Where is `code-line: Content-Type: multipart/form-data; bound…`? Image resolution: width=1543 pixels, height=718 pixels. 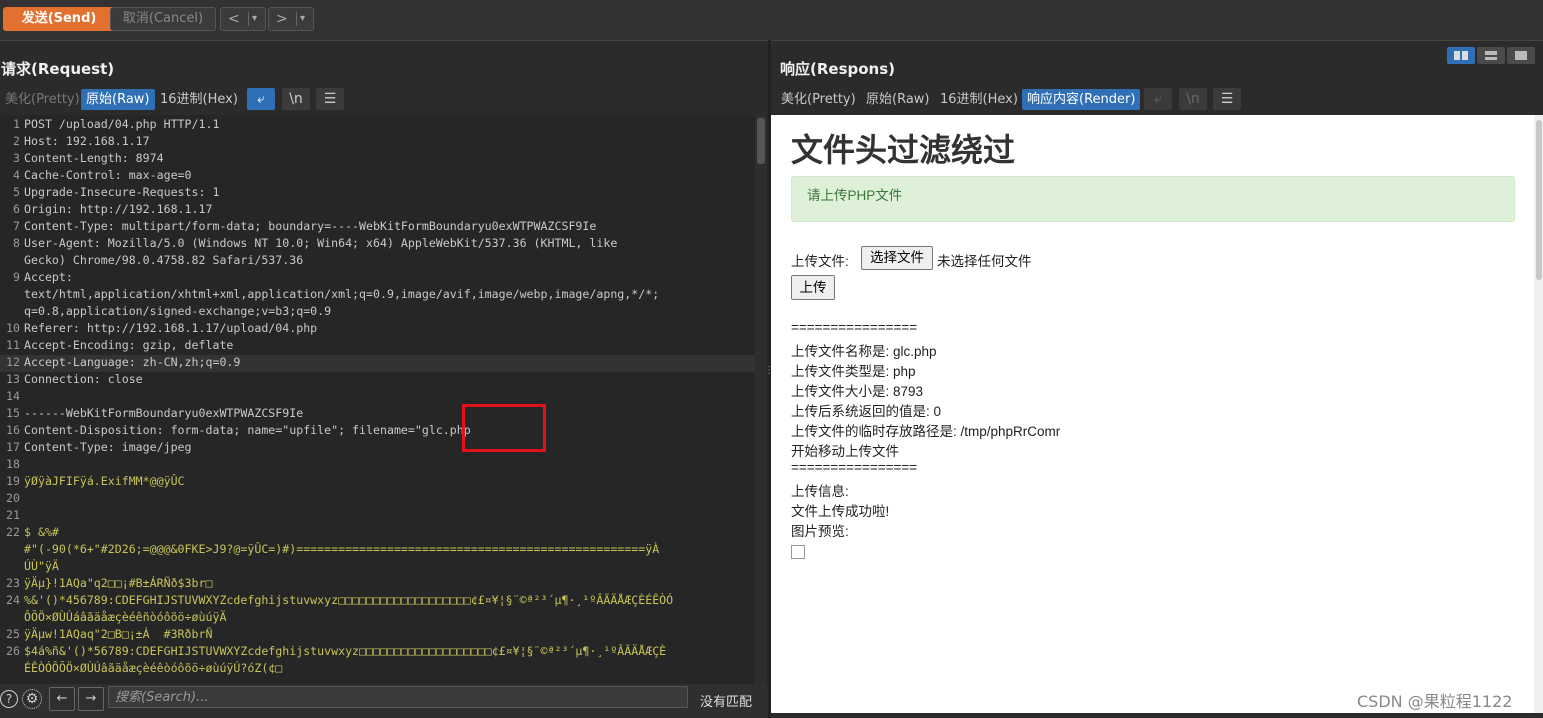
code-line: Content-Type: multipart/form-data; bound… is located at coordinates (310, 226).